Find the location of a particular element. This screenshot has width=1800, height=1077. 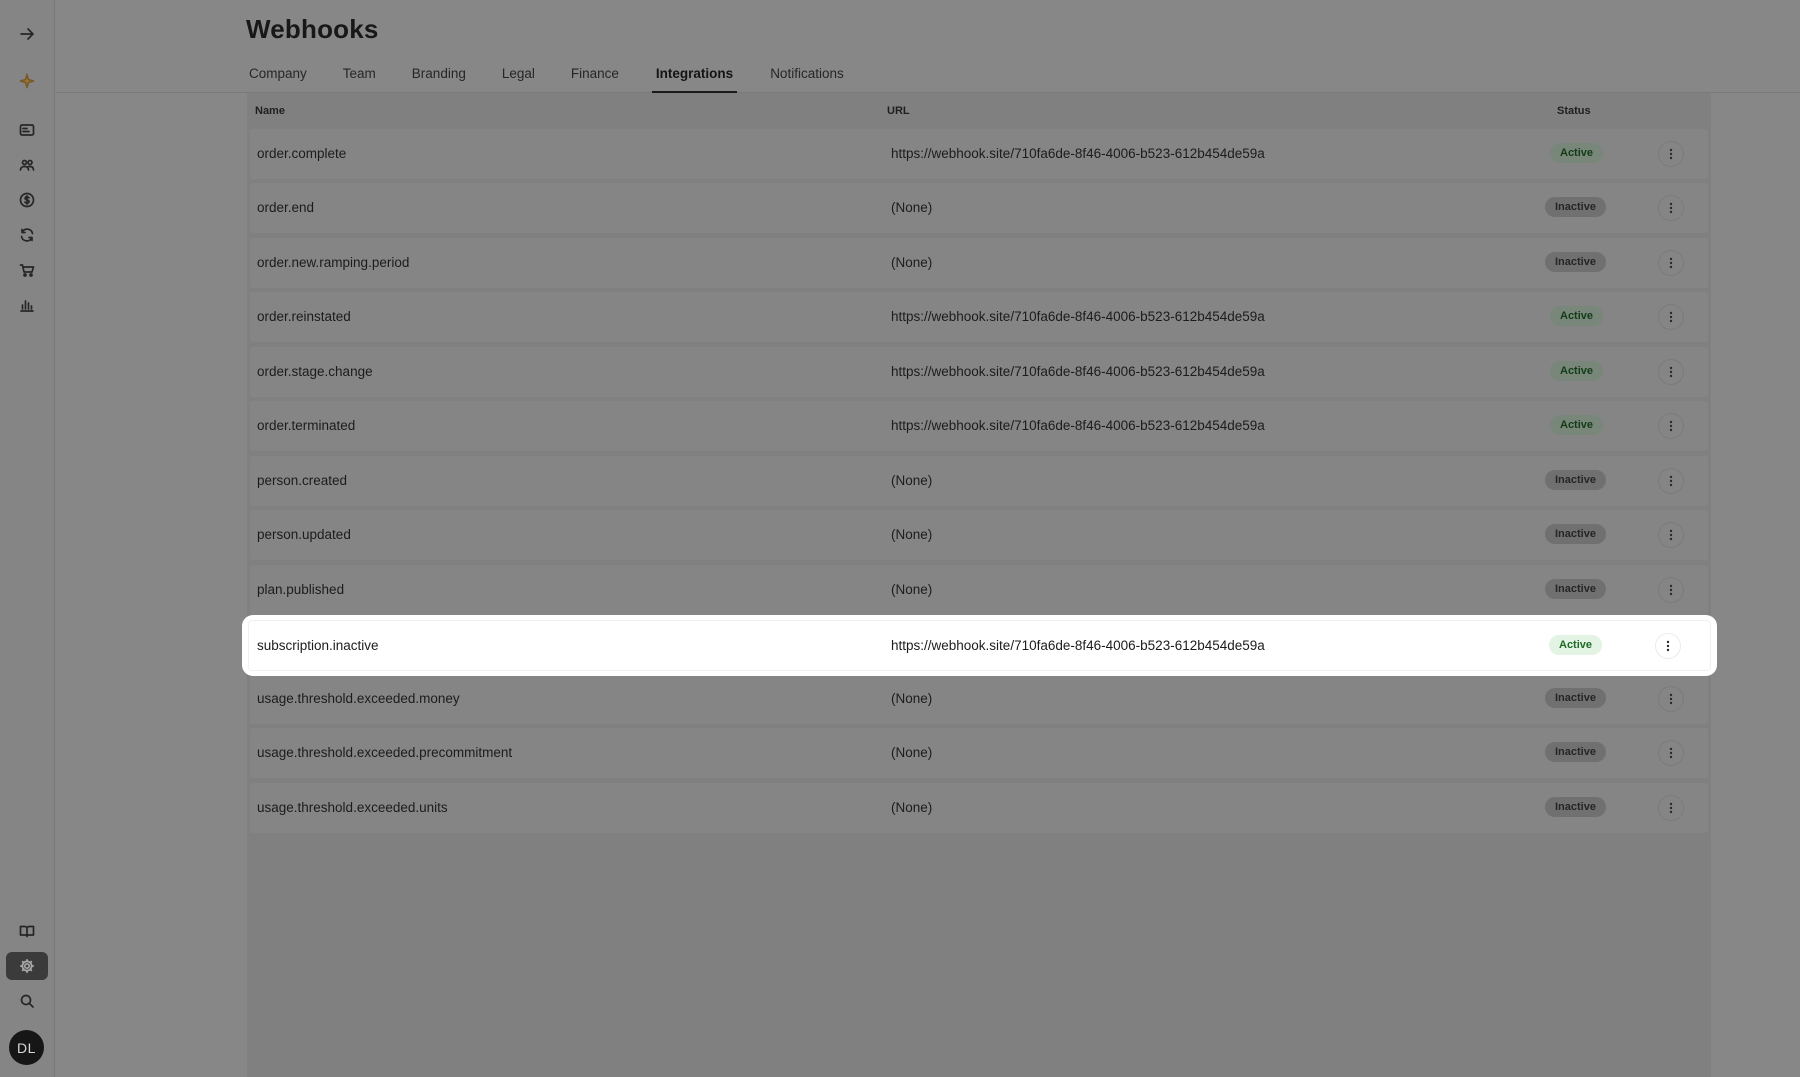

nav-customers-button is located at coordinates (27, 130).